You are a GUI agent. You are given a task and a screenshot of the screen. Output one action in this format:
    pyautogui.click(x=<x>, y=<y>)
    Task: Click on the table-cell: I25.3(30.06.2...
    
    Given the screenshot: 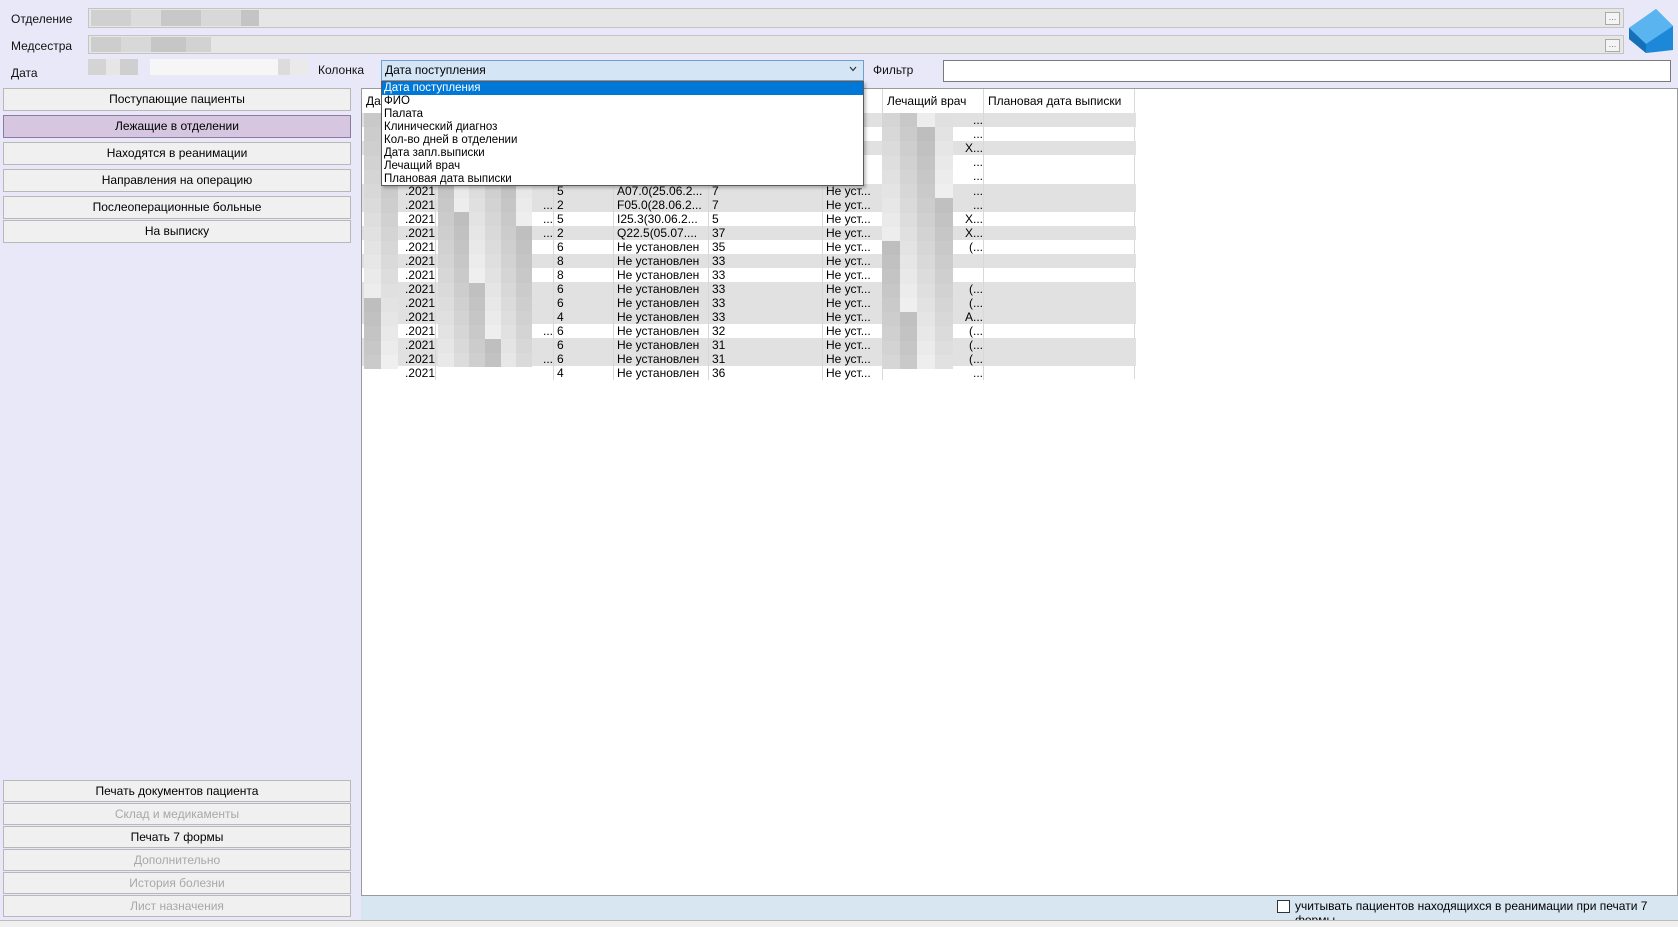 What is the action you would take?
    pyautogui.click(x=661, y=219)
    